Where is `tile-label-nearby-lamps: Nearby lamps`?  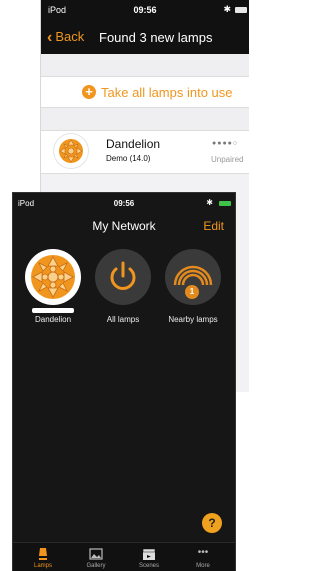 tile-label-nearby-lamps: Nearby lamps is located at coordinates (193, 319).